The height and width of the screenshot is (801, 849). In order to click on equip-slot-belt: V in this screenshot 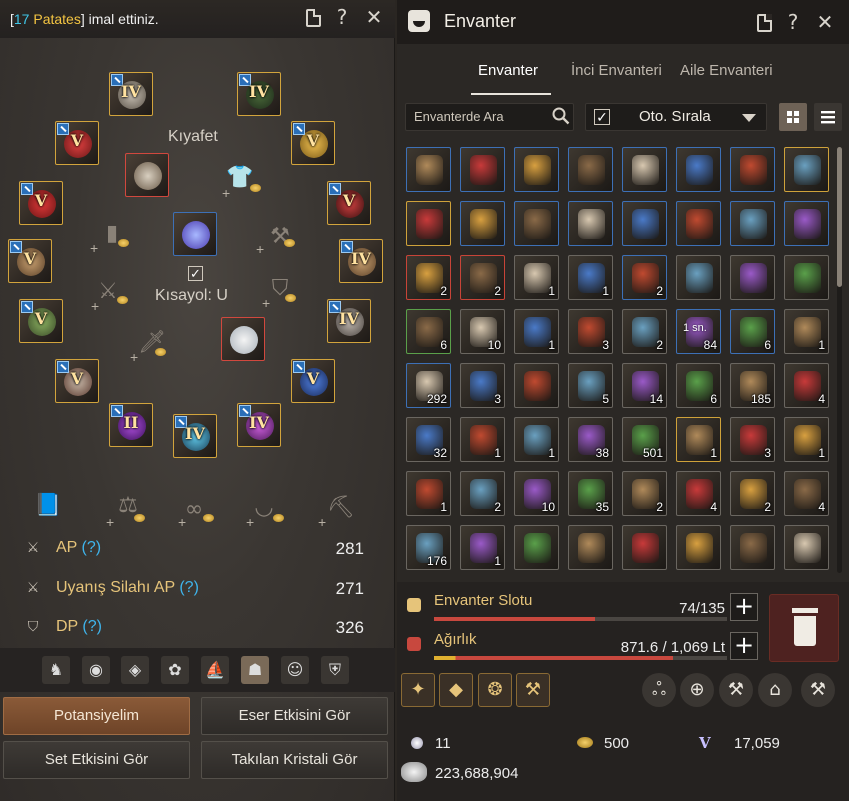, I will do `click(77, 381)`.